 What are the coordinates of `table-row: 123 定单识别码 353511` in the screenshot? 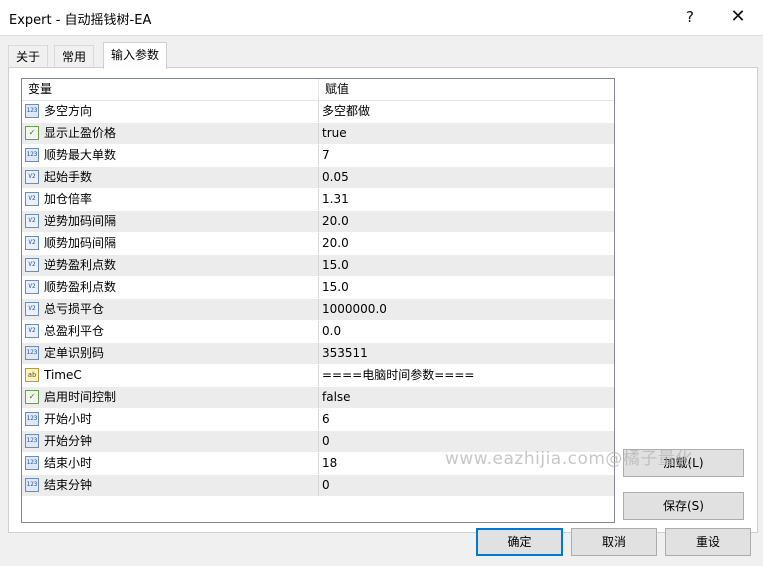 It's located at (318, 354).